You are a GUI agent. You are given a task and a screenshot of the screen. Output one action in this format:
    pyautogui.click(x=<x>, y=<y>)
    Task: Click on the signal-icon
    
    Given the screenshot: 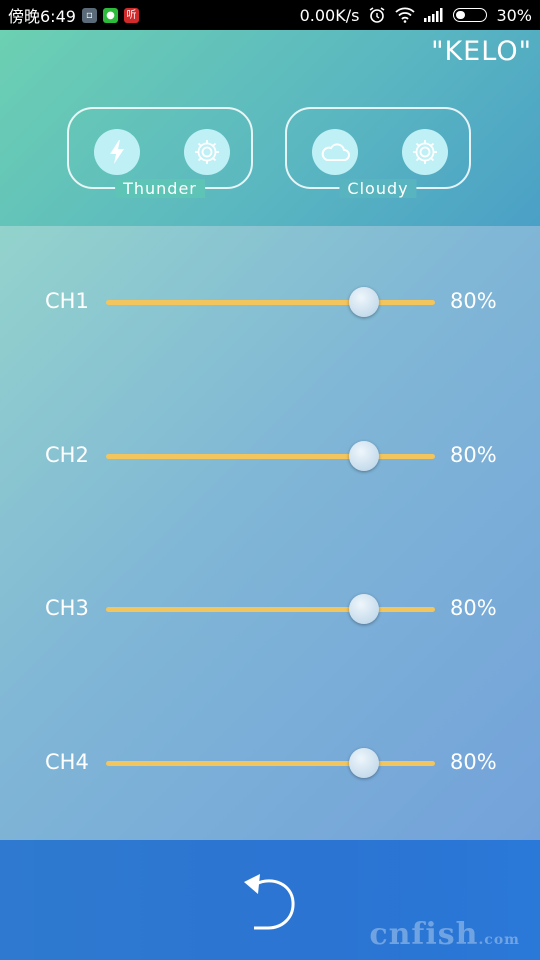 What is the action you would take?
    pyautogui.click(x=433, y=15)
    